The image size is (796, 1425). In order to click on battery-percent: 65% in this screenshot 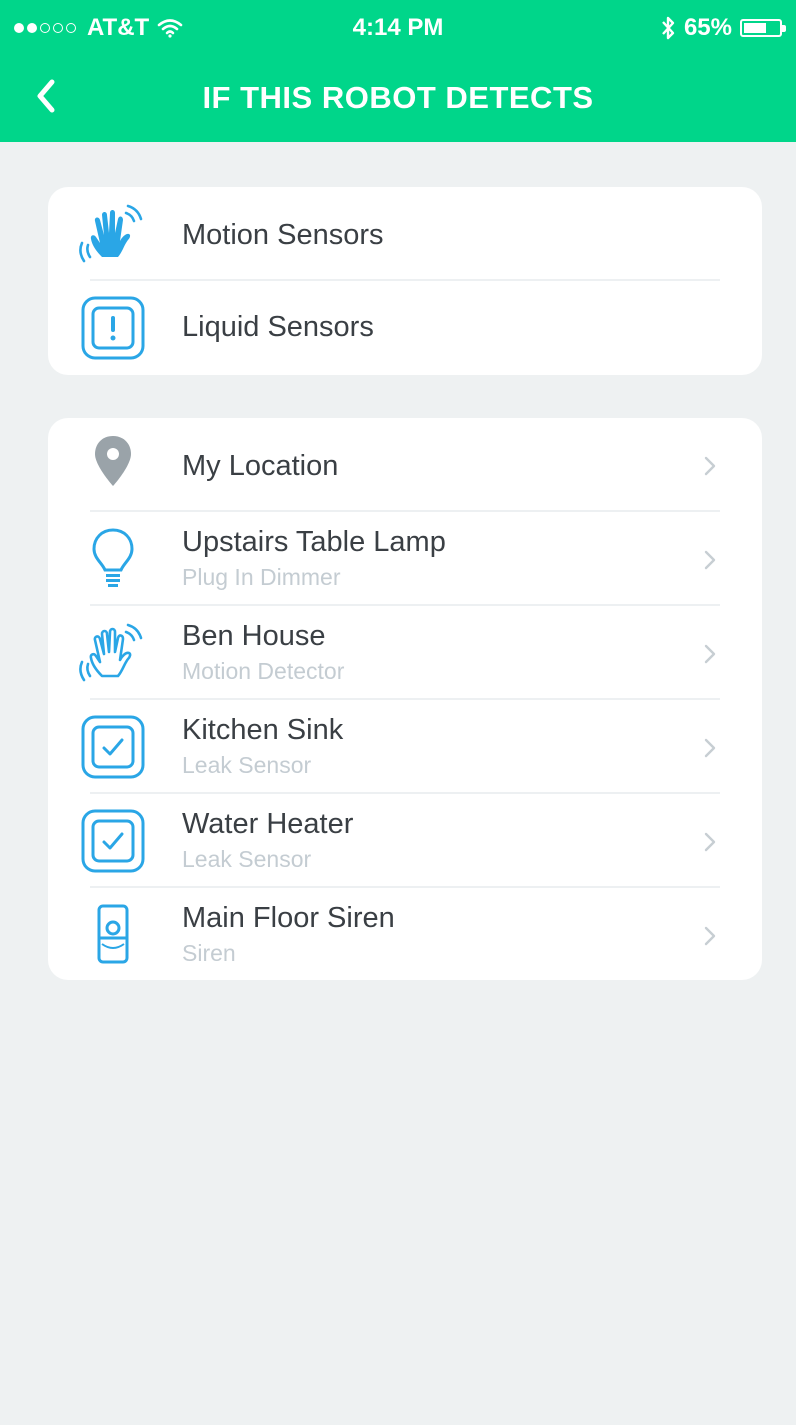, I will do `click(707, 27)`.